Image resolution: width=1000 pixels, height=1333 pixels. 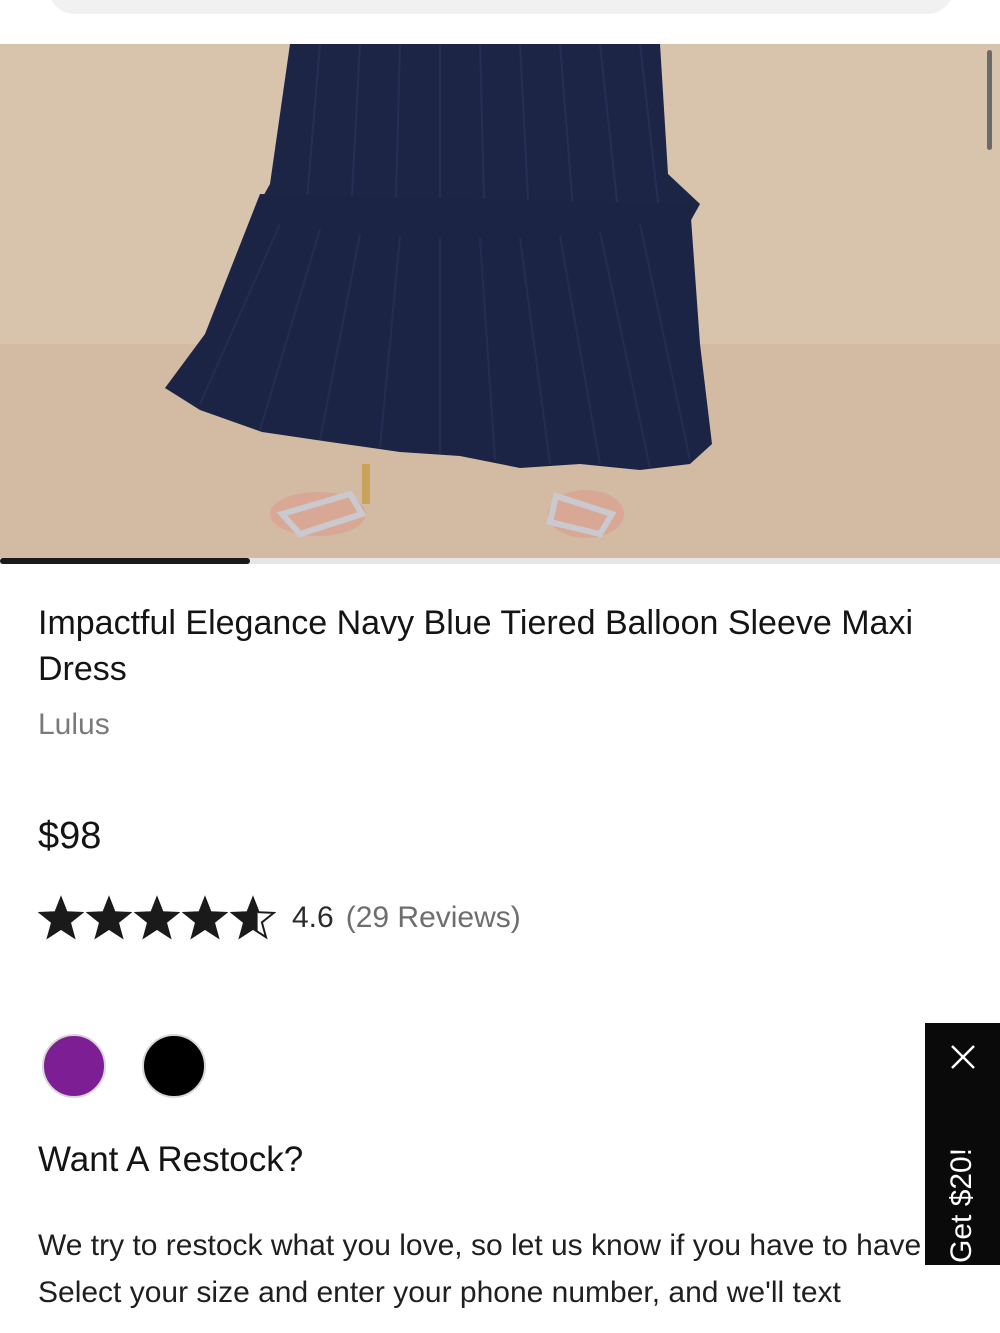 I want to click on gallery-progress-fill, so click(x=125, y=561).